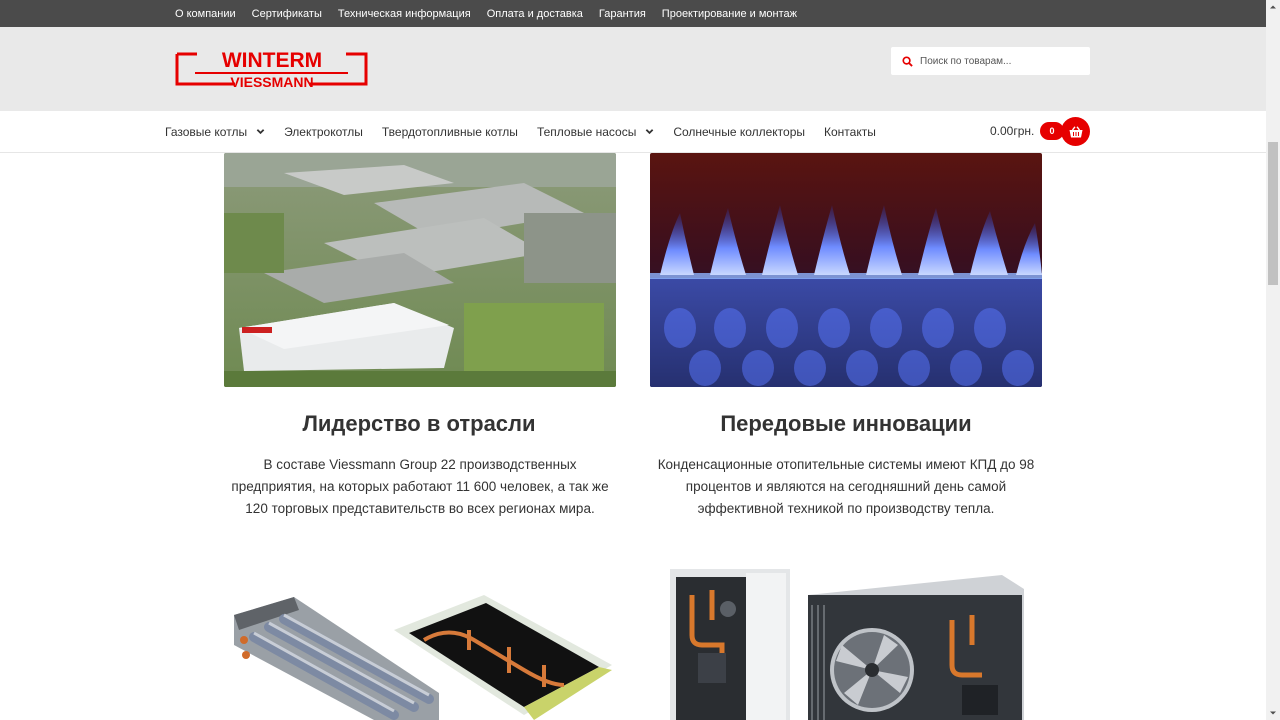  What do you see at coordinates (419, 423) in the screenshot?
I see `feature-title-leadership: Лидерство в отрасли` at bounding box center [419, 423].